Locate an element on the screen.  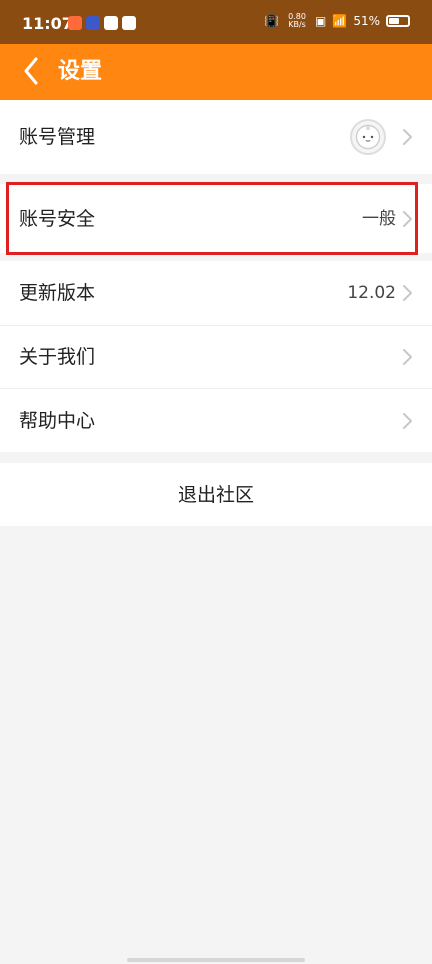
battery-percent: 51% is located at coordinates (366, 21).